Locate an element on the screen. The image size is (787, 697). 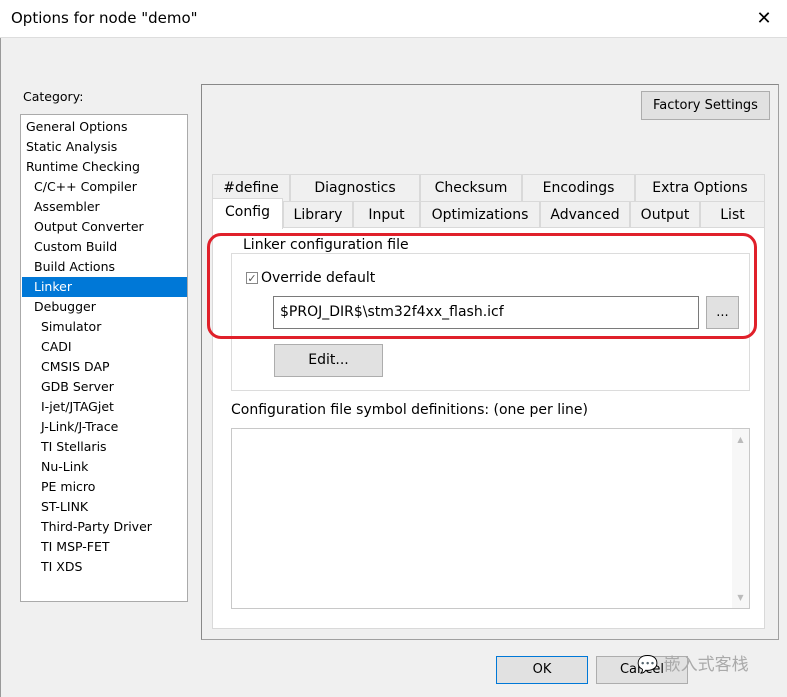
tab-library: Library is located at coordinates (318, 214).